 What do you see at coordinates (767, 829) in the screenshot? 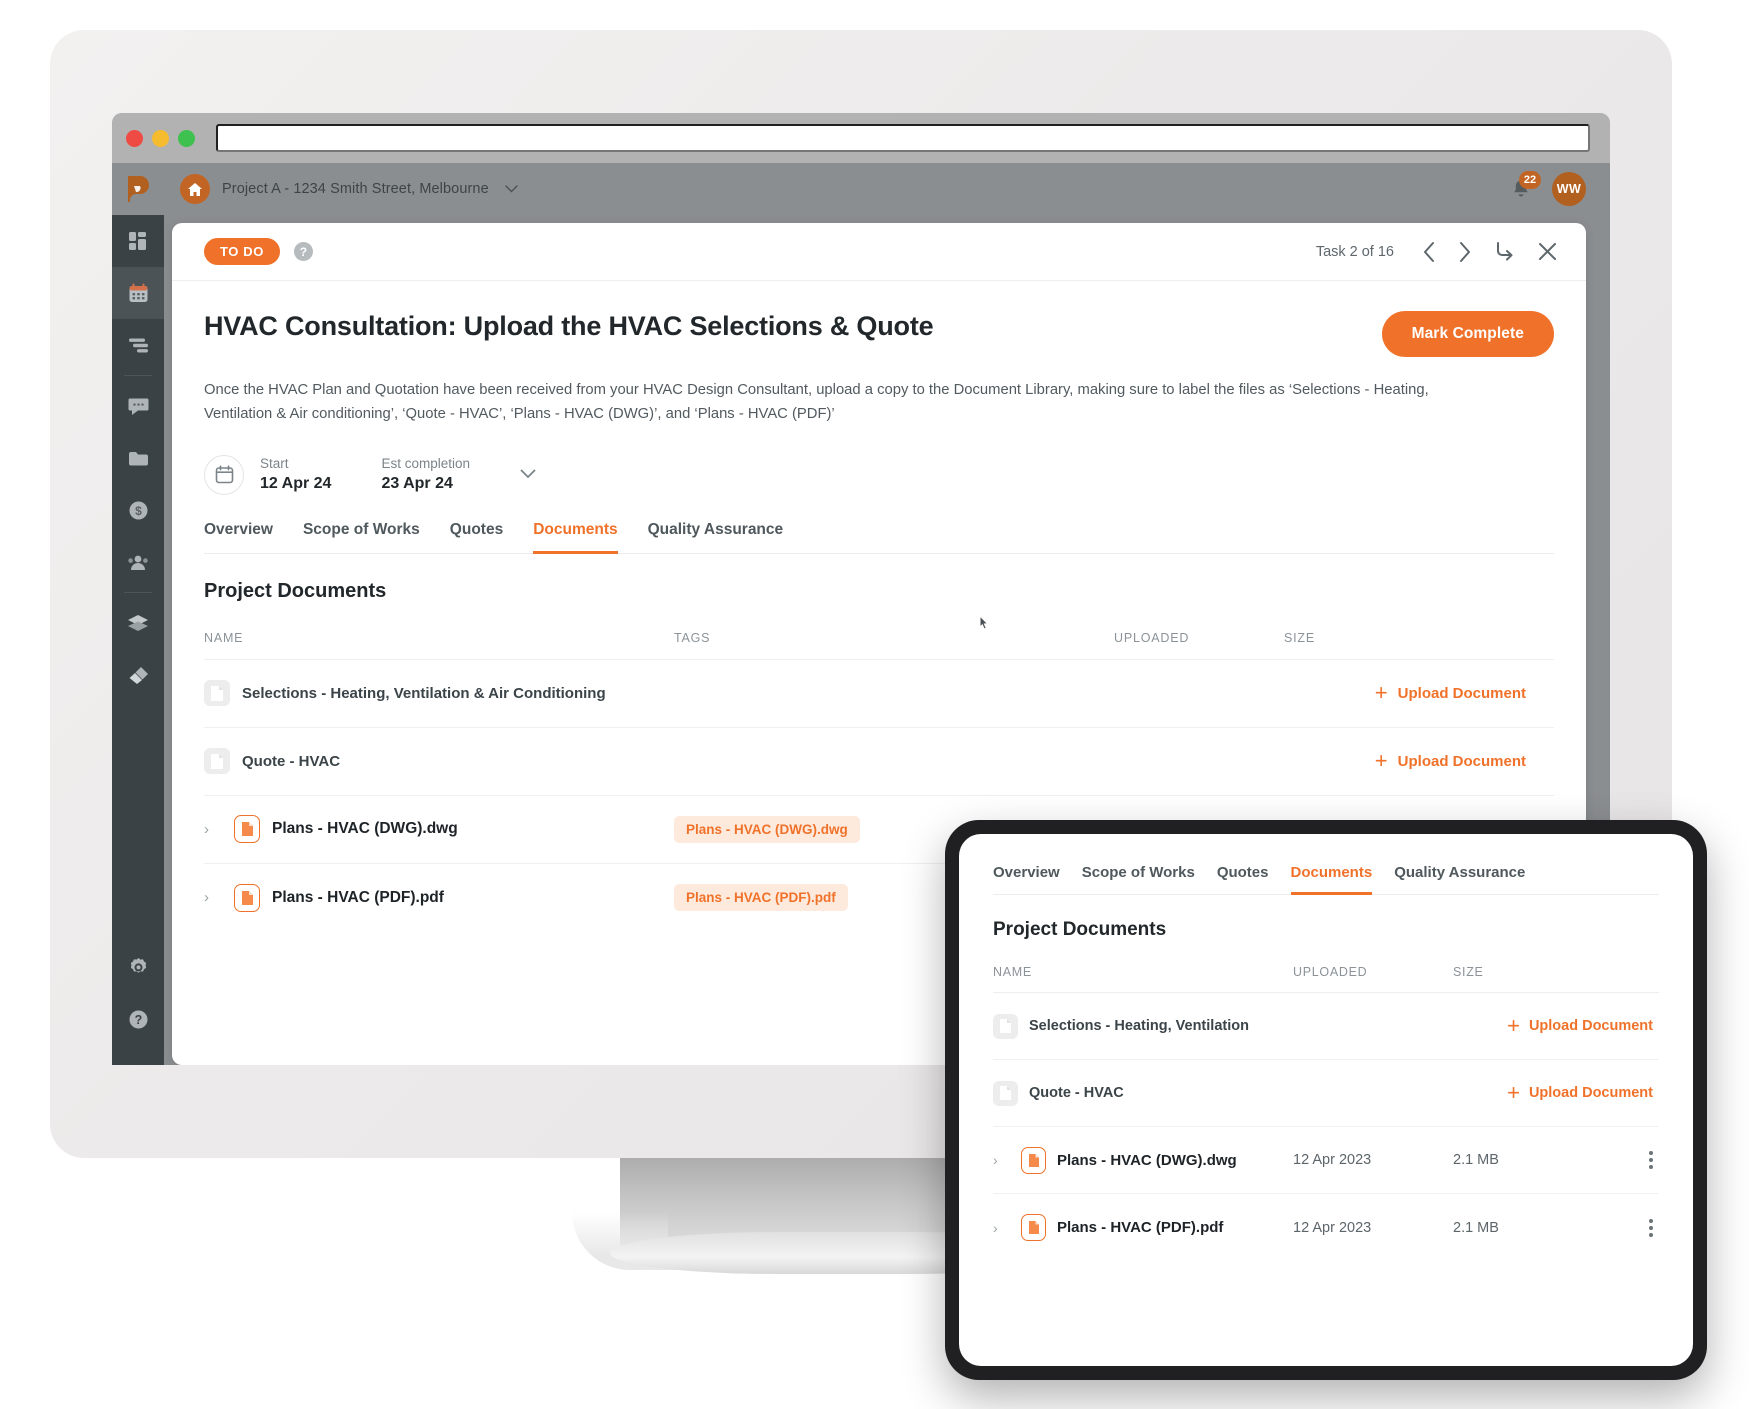
I see `document-tag: Plans - HVAC (DWG).dwg` at bounding box center [767, 829].